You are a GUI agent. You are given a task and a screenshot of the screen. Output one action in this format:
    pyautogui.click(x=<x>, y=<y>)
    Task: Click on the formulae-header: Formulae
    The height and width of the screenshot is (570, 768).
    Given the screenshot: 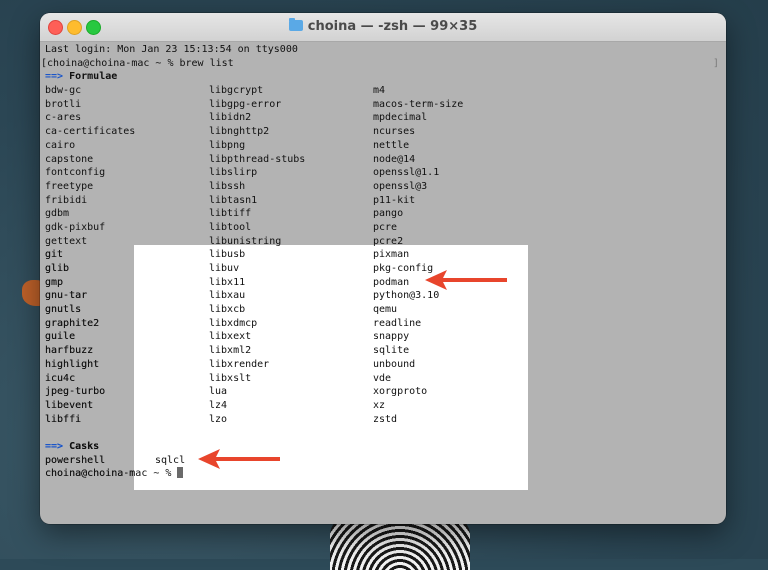 What is the action you would take?
    pyautogui.click(x=93, y=77)
    